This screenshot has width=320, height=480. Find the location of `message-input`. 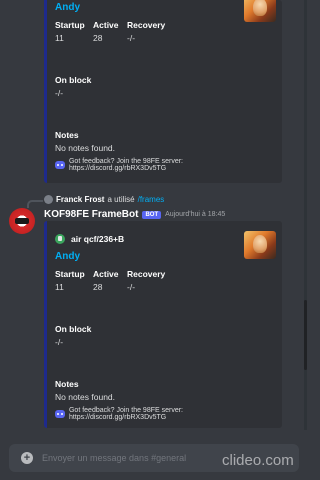

message-input is located at coordinates (127, 458).